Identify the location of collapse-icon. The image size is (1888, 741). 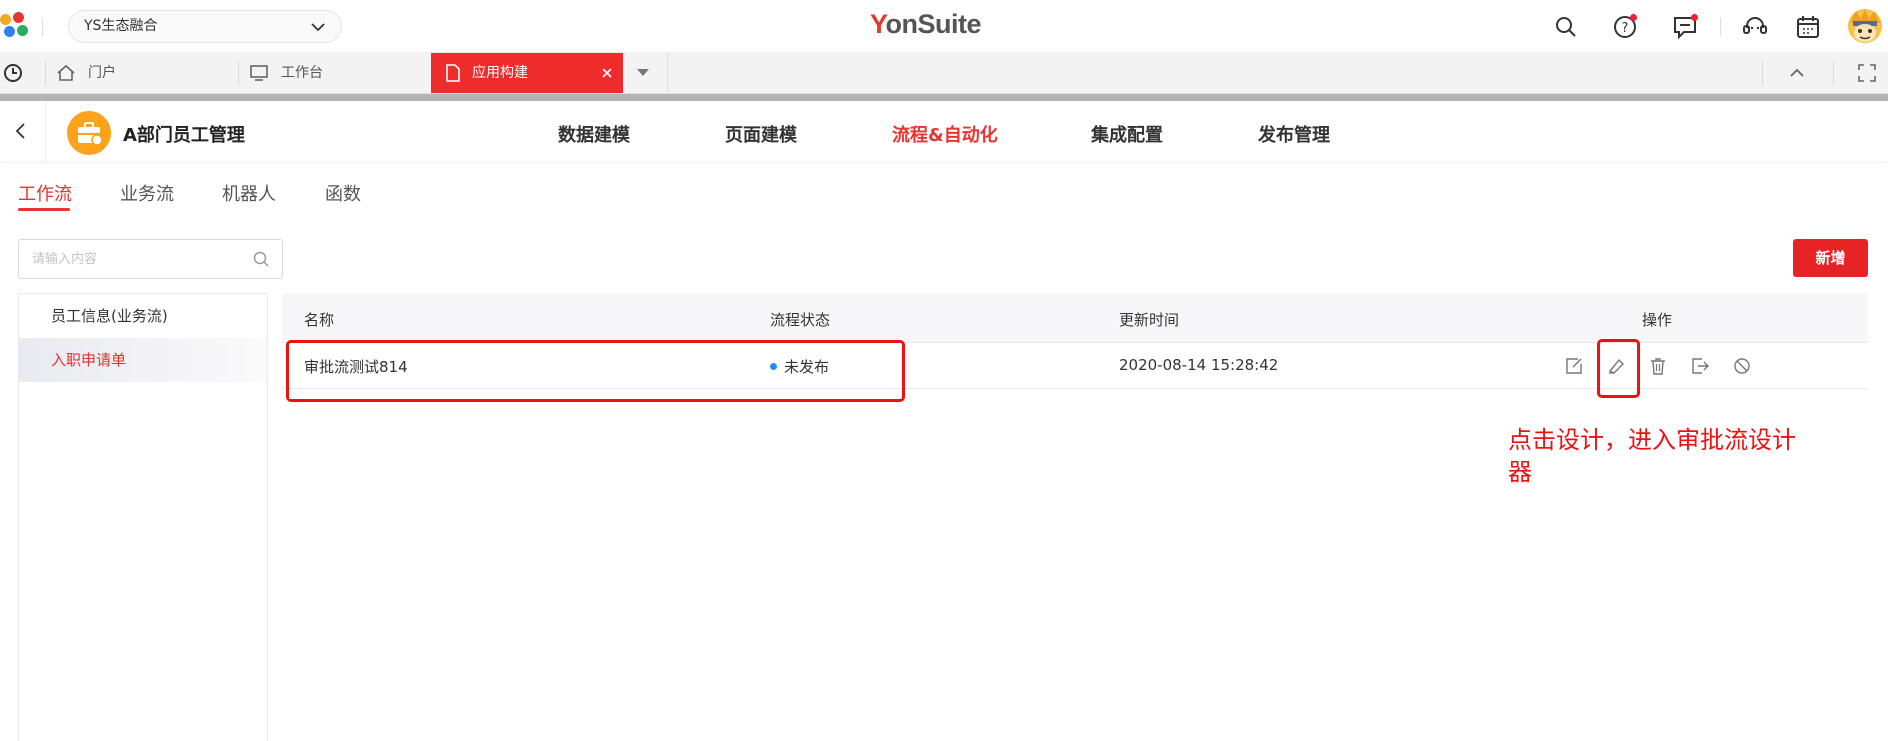
(1797, 73).